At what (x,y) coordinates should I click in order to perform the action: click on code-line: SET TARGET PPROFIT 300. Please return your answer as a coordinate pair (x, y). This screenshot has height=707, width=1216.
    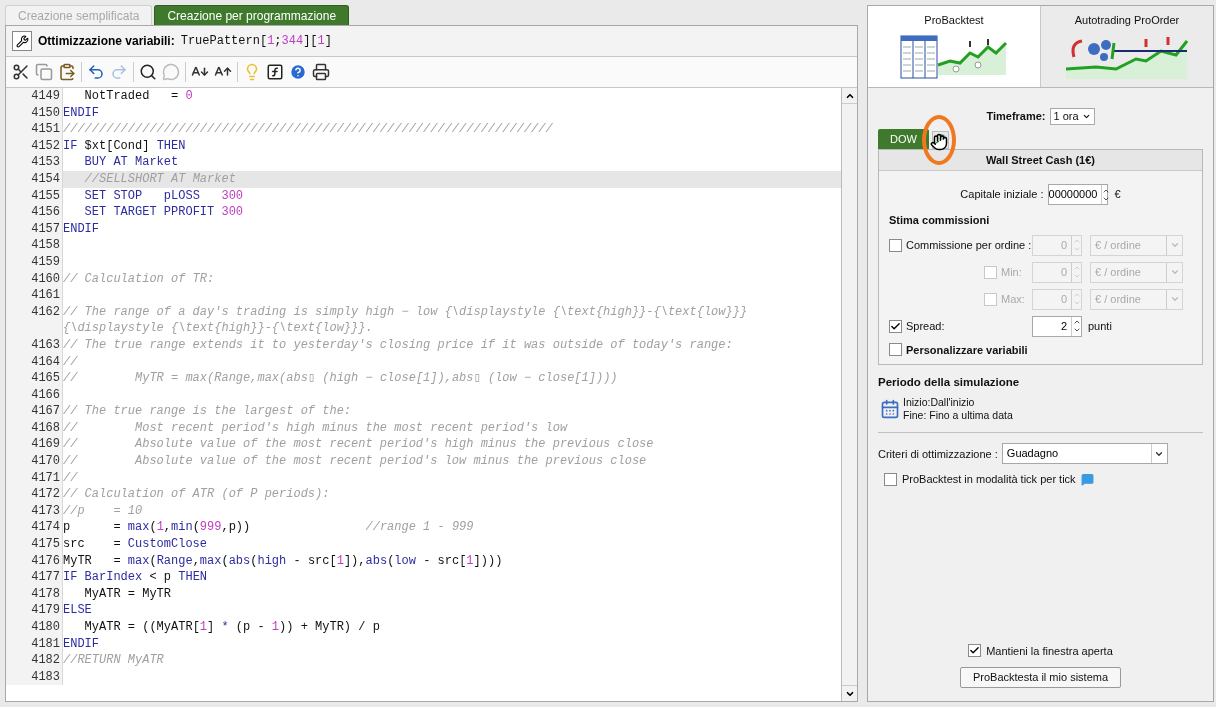
    Looking at the image, I should click on (163, 212).